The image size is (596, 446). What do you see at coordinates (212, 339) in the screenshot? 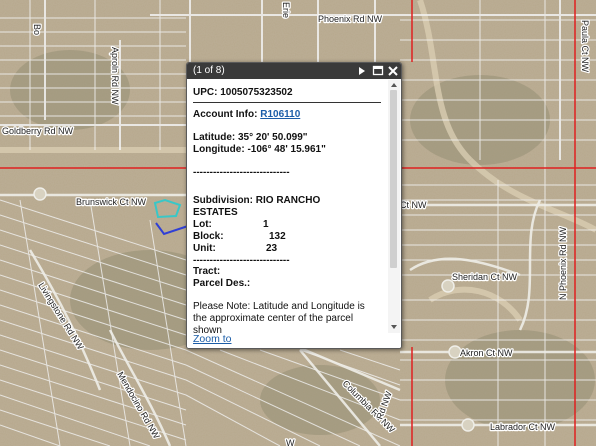
I see `zoom-to-link: Zoom to` at bounding box center [212, 339].